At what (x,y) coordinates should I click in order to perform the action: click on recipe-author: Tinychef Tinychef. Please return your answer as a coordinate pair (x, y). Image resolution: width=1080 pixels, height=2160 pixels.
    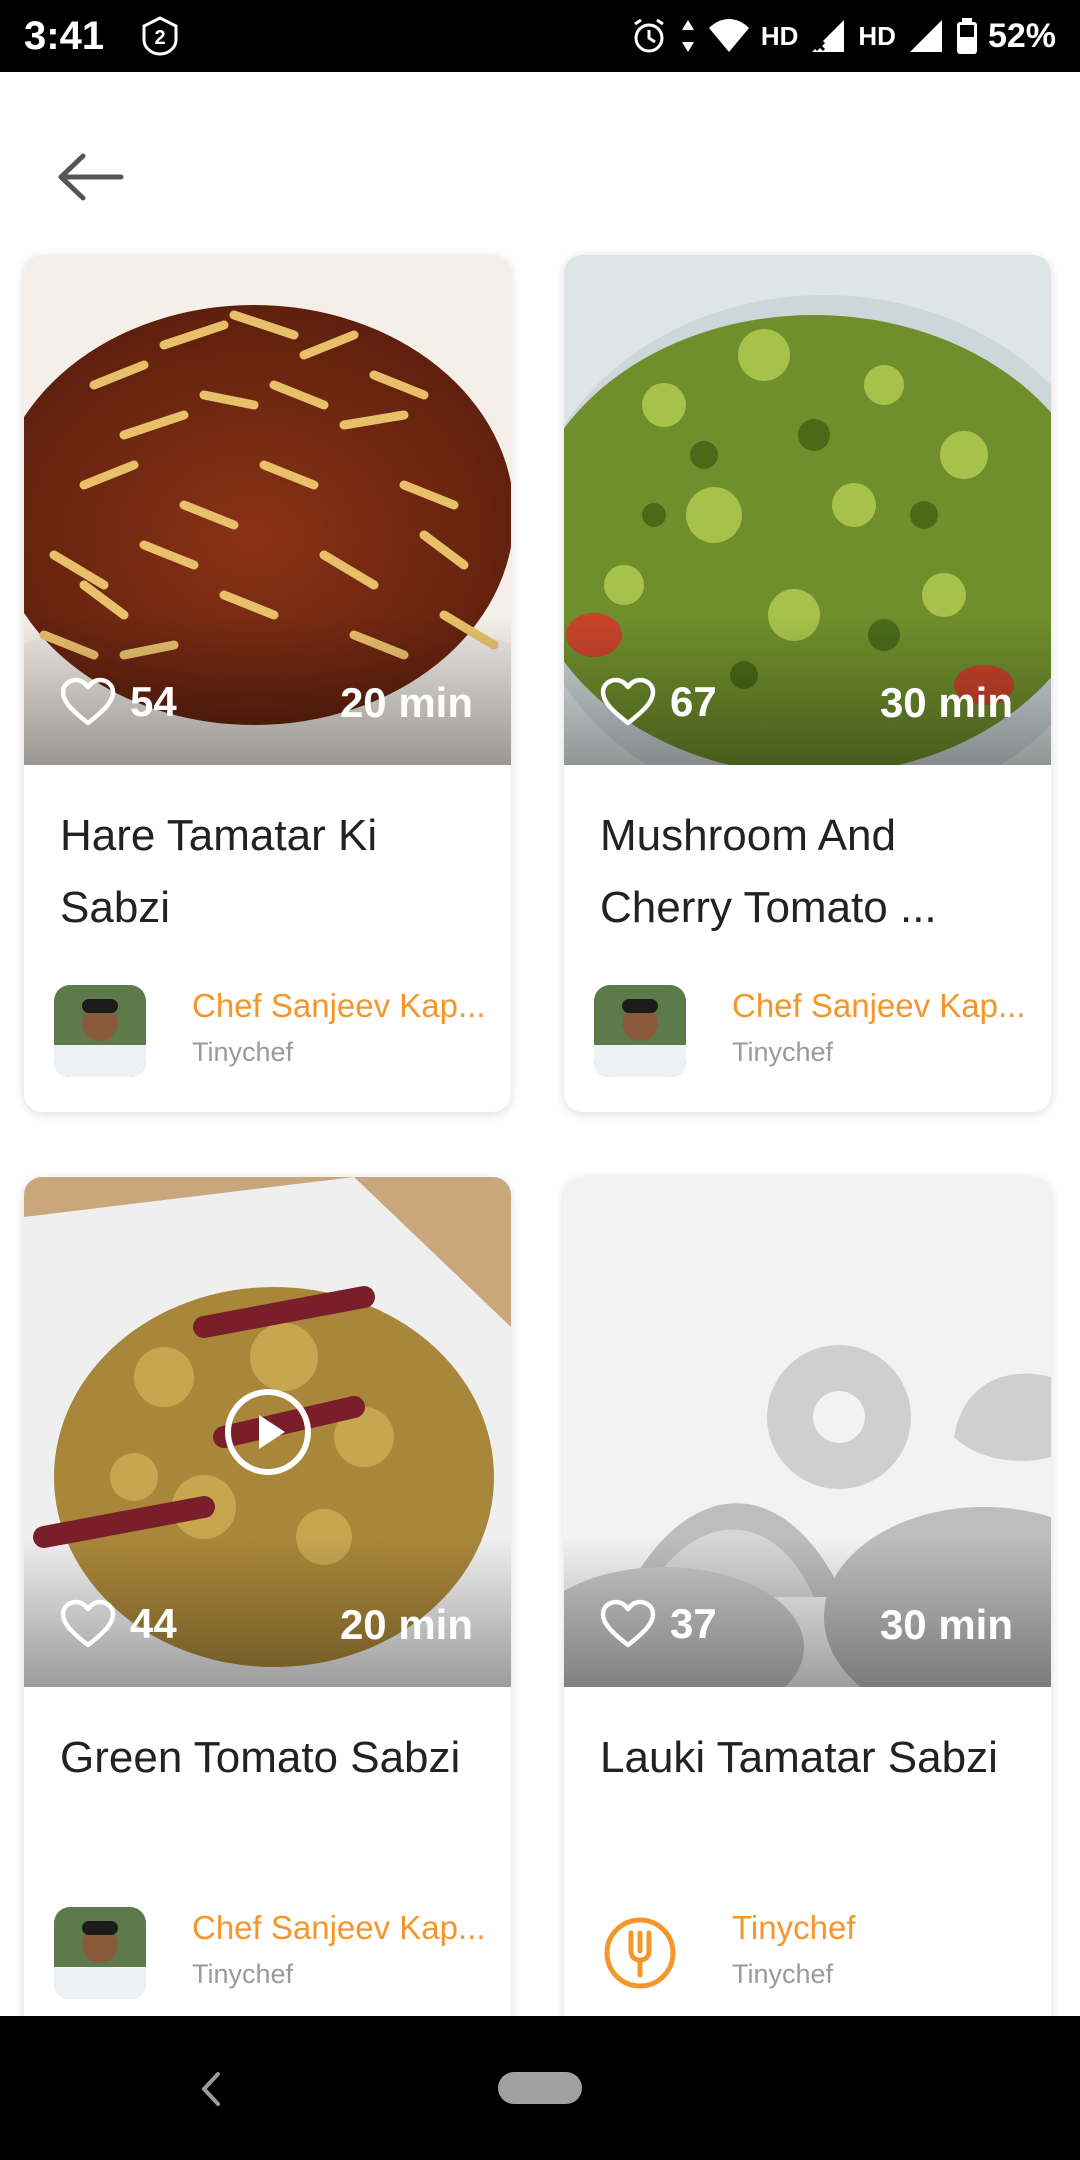
    Looking at the image, I should click on (814, 1953).